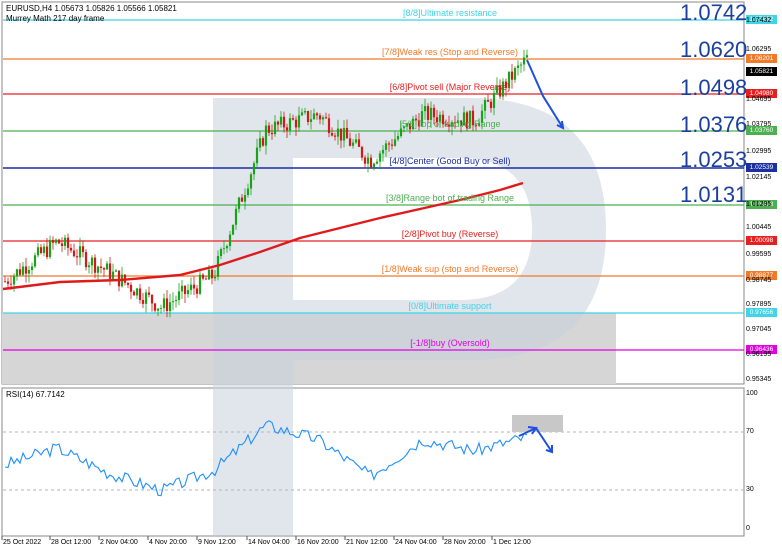 This screenshot has width=782, height=551. Describe the element at coordinates (450, 234) in the screenshot. I see `murrey-label-6: [2/8]Pivot buy (Reverse)` at that location.